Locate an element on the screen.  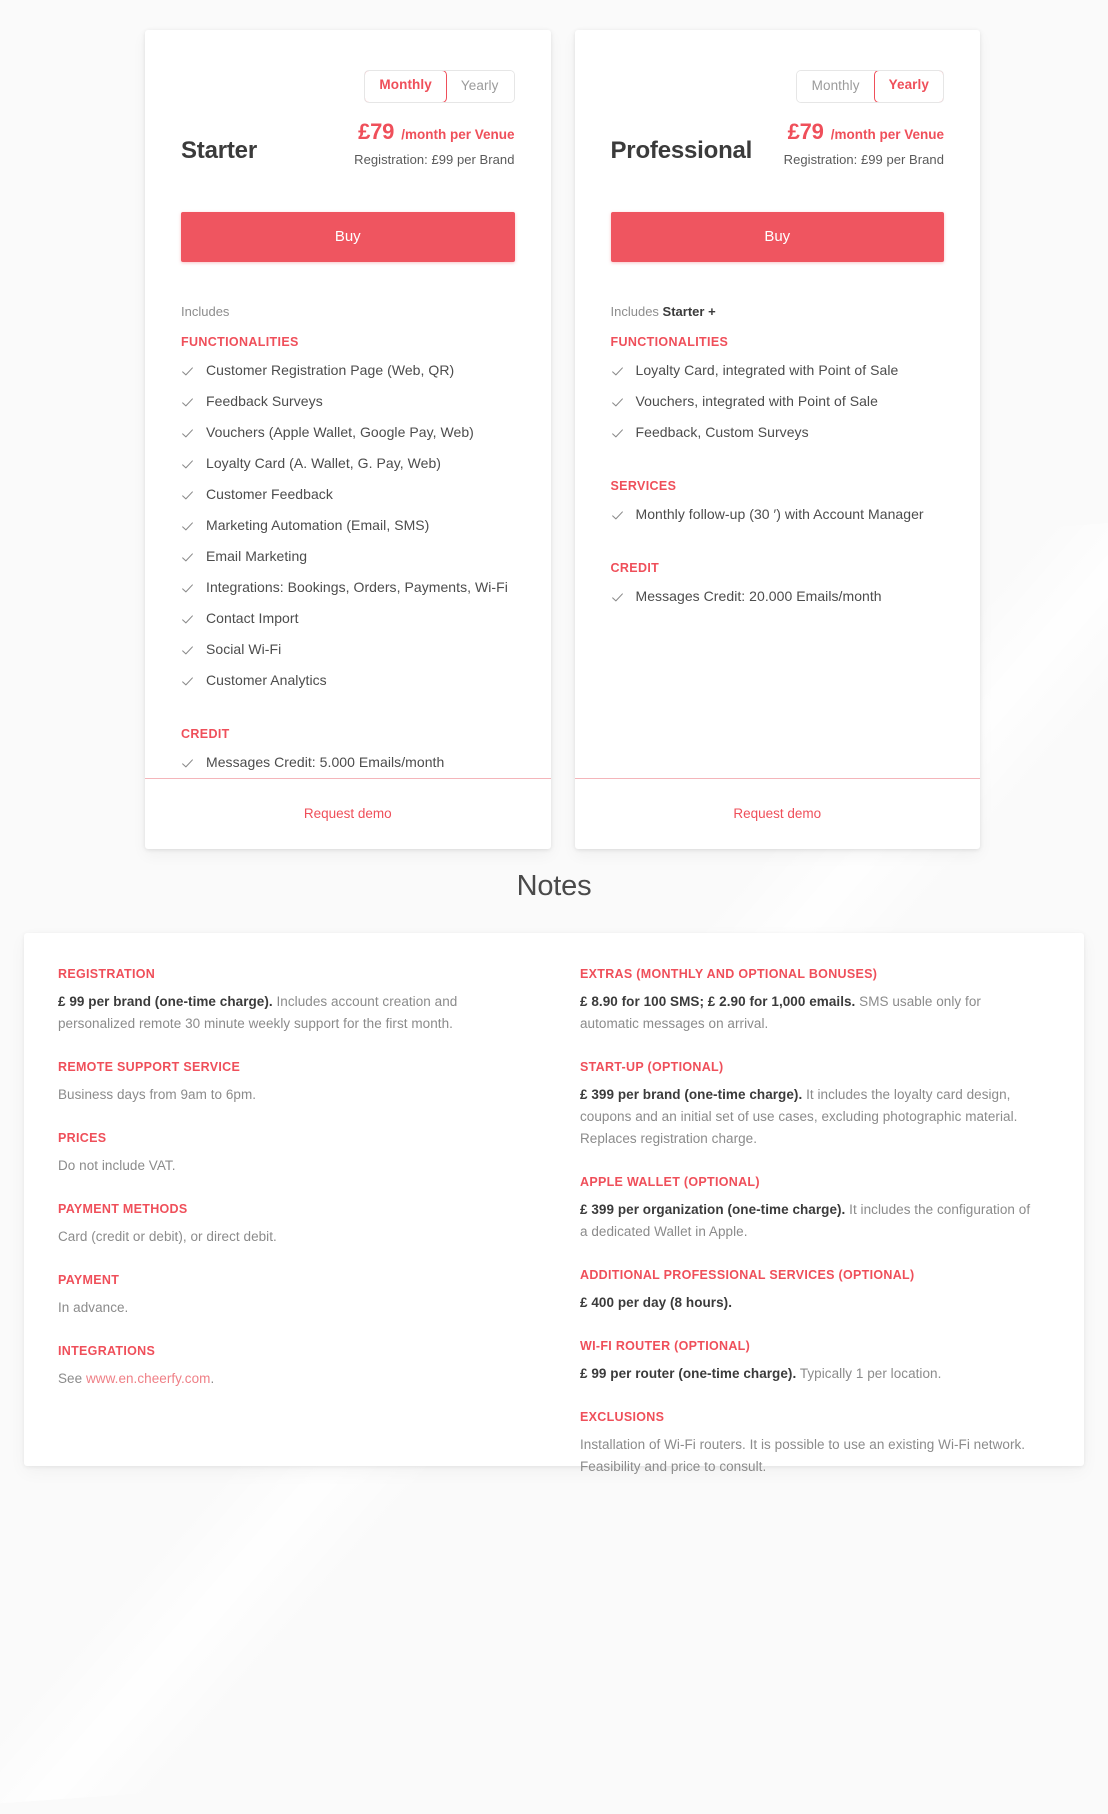
billing-toggle-professional: Monthly Yearly is located at coordinates (869, 86).